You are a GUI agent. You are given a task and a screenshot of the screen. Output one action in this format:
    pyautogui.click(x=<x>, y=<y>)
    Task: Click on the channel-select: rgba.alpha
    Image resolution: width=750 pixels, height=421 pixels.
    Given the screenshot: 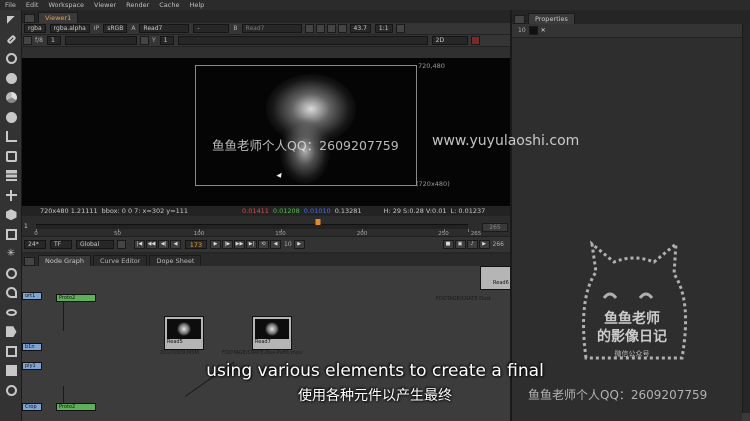 What is the action you would take?
    pyautogui.click(x=69, y=28)
    